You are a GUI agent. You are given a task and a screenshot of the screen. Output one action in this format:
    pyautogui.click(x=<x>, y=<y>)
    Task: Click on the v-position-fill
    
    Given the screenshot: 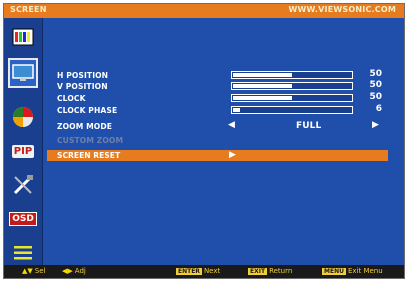 What is the action you would take?
    pyautogui.click(x=262, y=86)
    